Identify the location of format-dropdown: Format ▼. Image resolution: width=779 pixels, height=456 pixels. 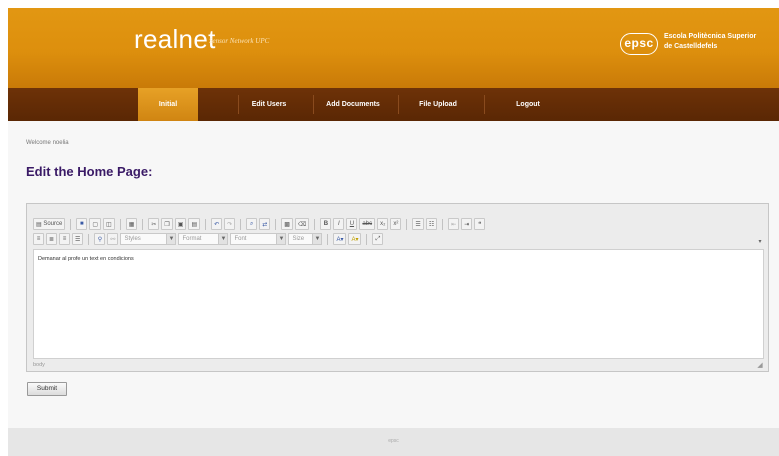
(203, 239).